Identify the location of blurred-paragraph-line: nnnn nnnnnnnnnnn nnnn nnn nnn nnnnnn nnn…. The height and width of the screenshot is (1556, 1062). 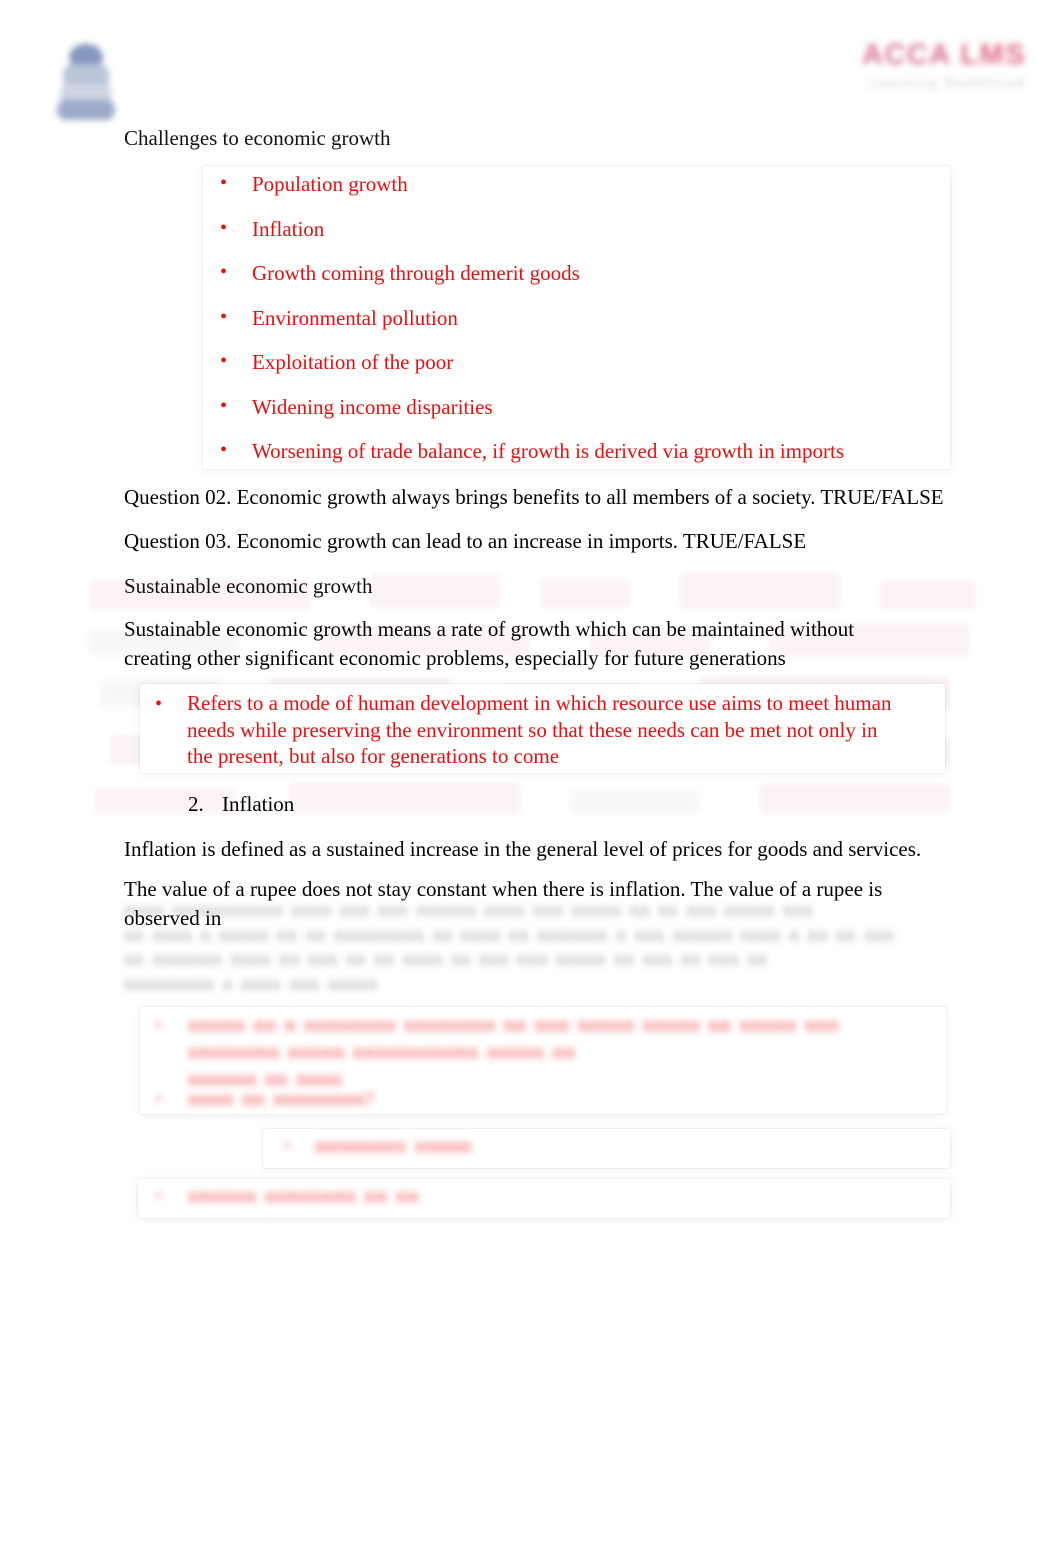
(469, 910).